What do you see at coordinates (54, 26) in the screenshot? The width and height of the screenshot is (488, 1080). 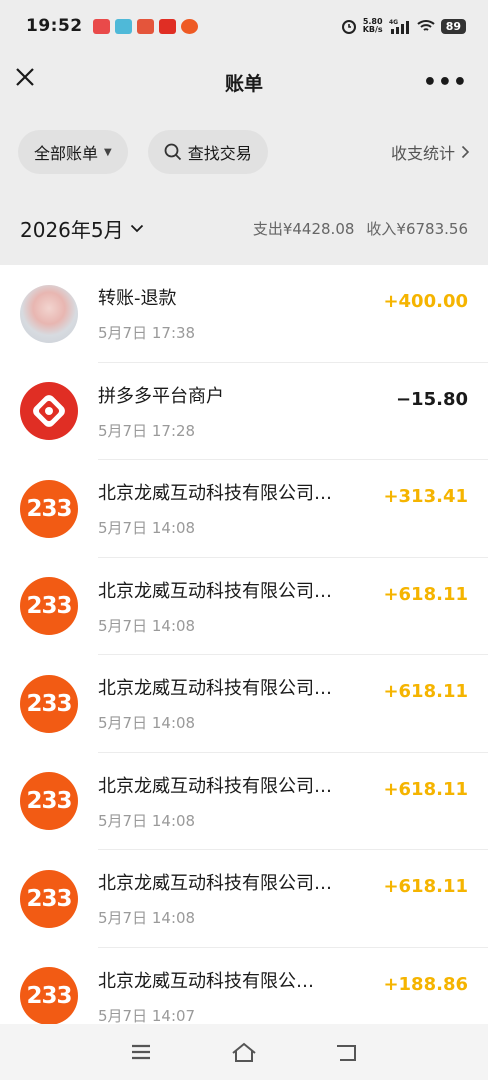 I see `status-time: 19:52` at bounding box center [54, 26].